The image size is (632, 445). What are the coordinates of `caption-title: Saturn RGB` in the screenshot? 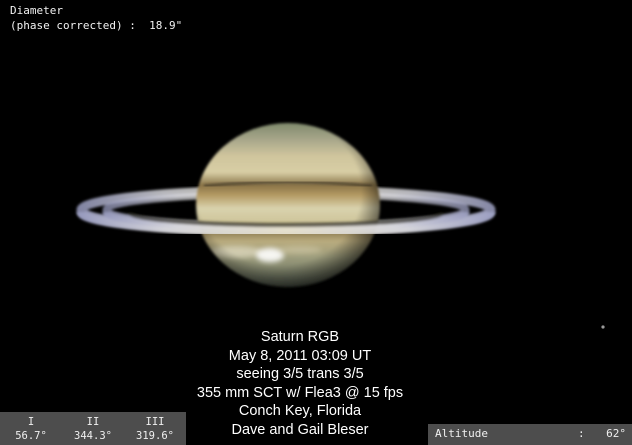 It's located at (300, 337).